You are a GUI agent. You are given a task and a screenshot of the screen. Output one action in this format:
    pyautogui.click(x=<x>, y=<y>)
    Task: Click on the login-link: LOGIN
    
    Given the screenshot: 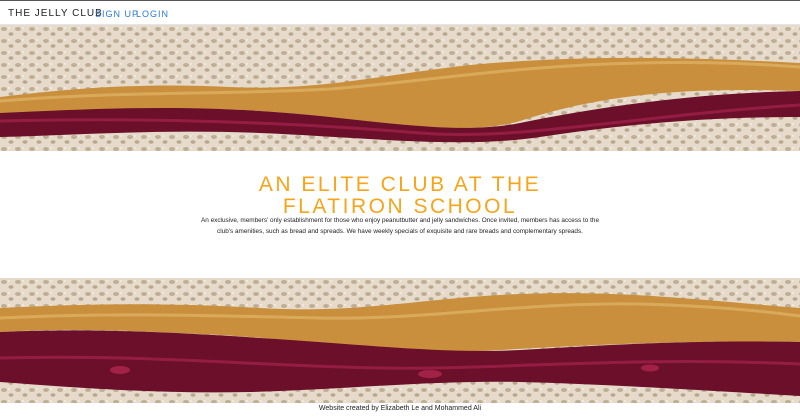 What is the action you would take?
    pyautogui.click(x=152, y=14)
    